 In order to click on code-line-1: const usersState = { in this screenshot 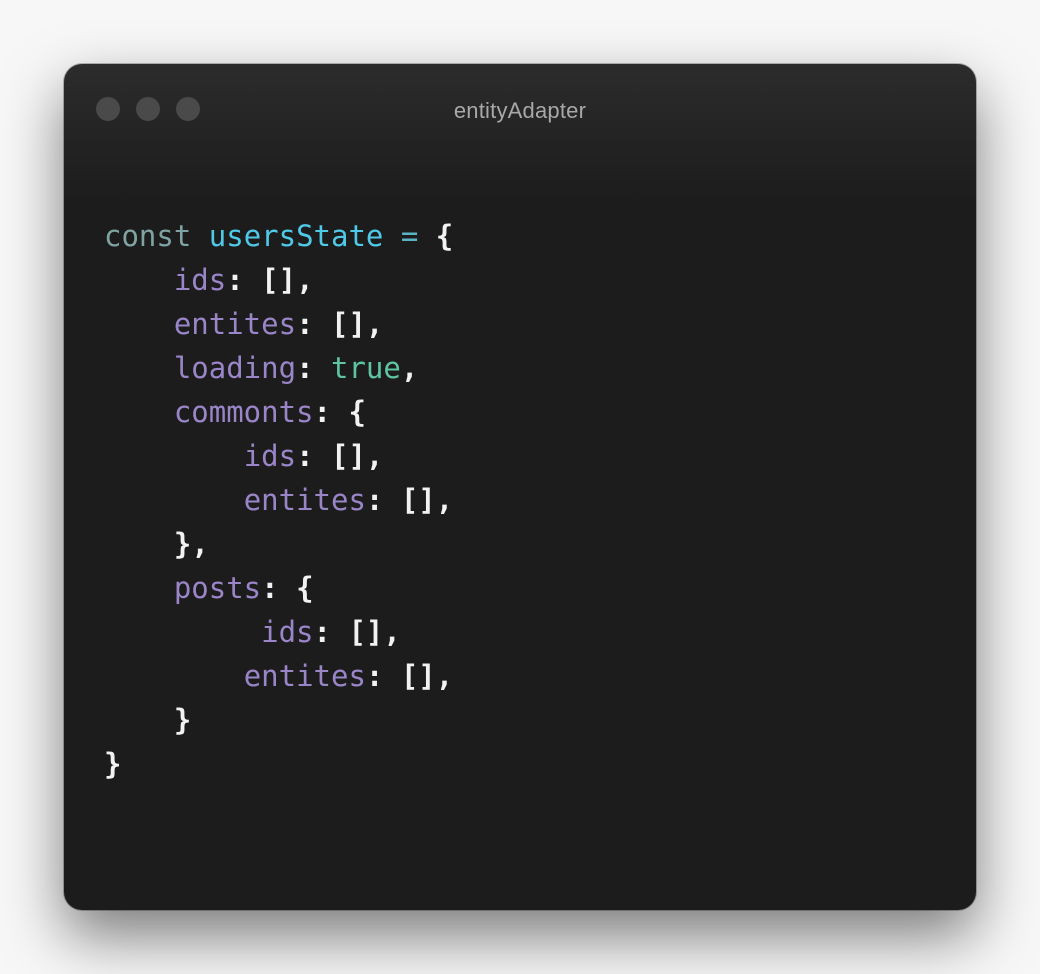, I will do `click(278, 236)`.